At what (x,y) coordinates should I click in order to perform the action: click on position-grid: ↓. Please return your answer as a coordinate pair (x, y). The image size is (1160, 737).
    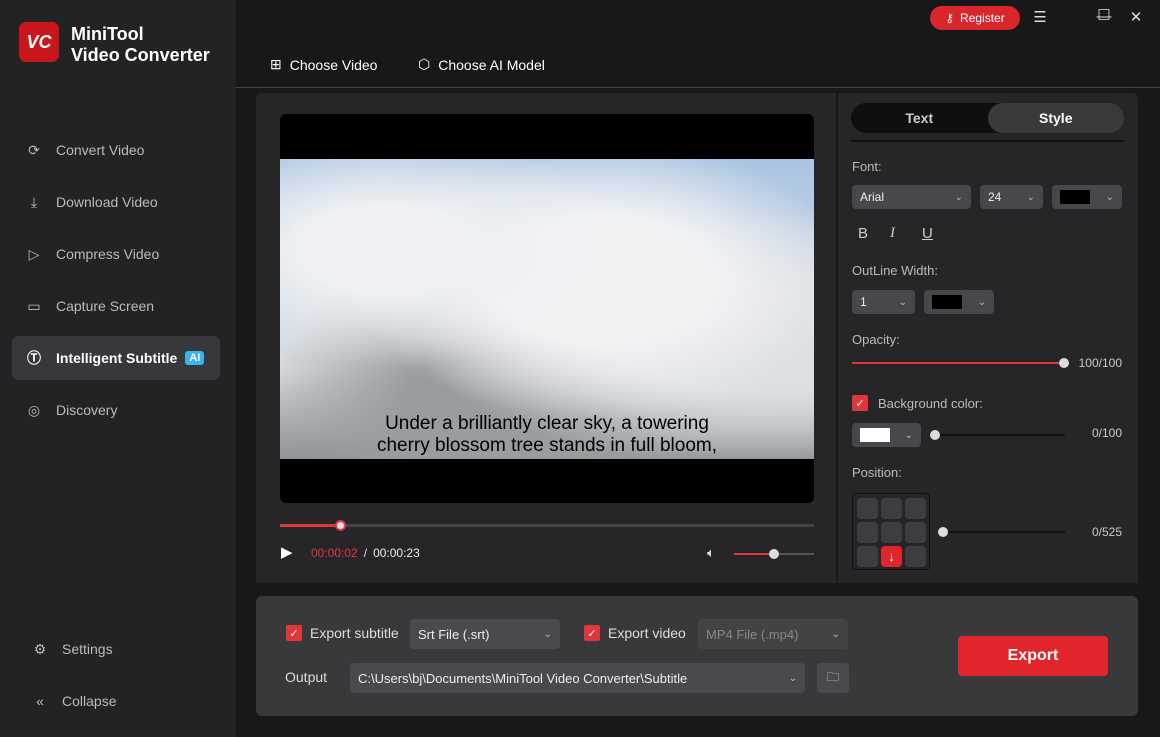
    Looking at the image, I should click on (891, 531).